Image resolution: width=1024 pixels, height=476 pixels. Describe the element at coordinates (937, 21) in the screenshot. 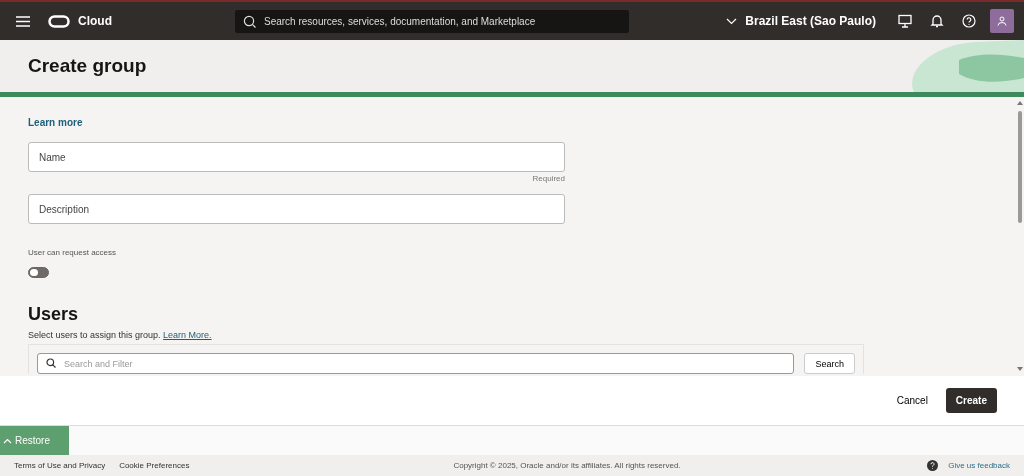

I see `bell-icon` at that location.